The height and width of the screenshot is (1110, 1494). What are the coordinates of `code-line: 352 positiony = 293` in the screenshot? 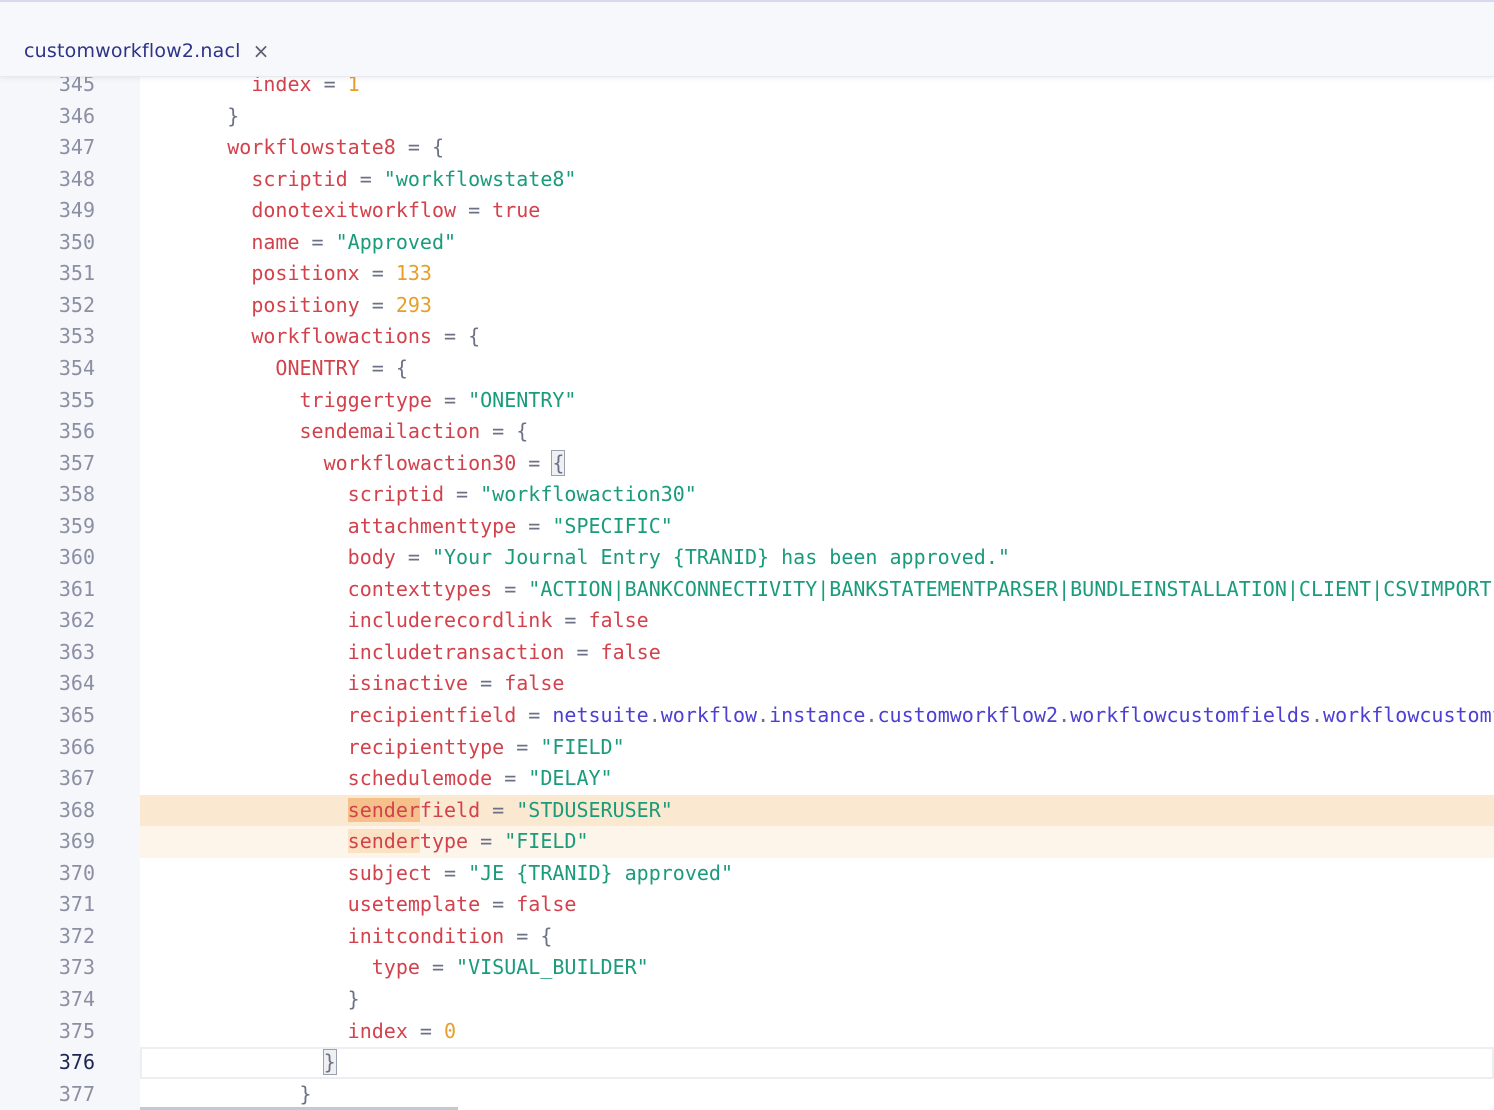 It's located at (747, 306).